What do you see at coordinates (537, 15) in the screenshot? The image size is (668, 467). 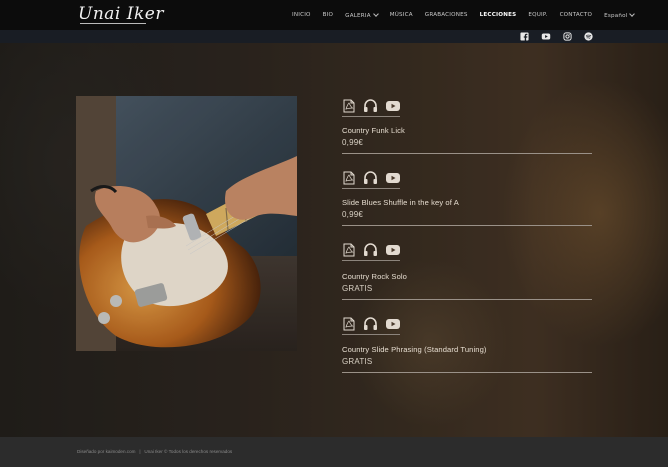 I see `nav-equip: EQUIP.` at bounding box center [537, 15].